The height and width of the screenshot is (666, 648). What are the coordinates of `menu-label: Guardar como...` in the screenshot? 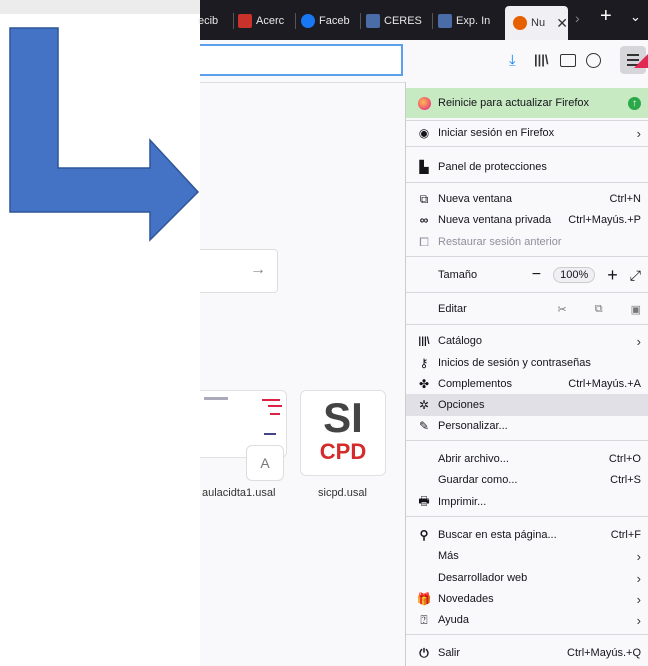 It's located at (478, 480).